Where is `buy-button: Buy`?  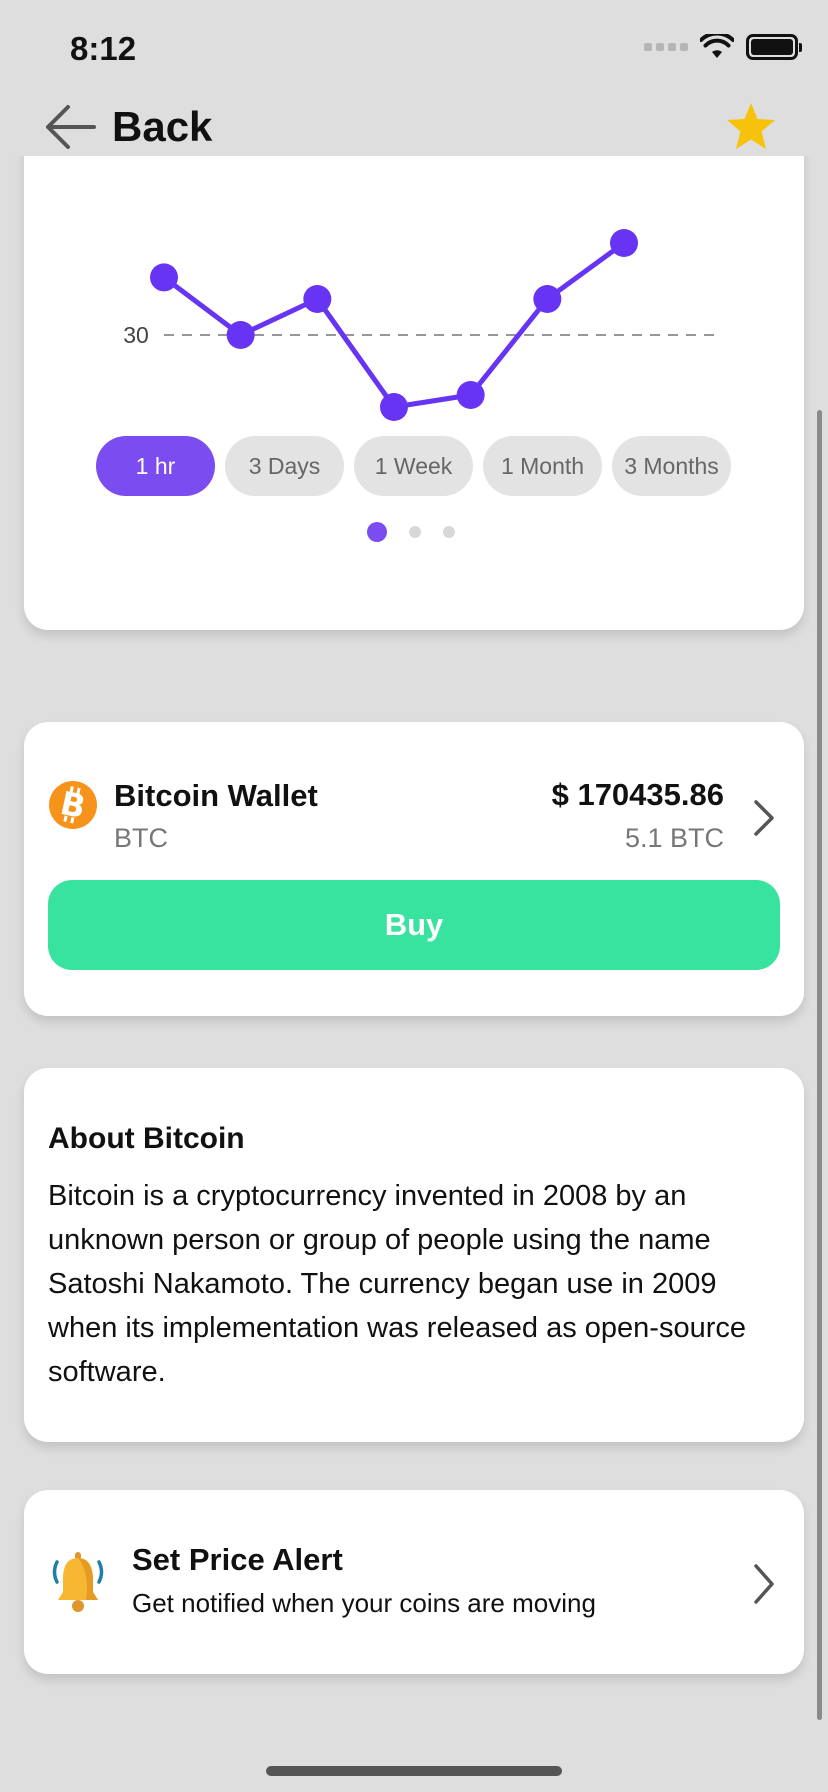 buy-button: Buy is located at coordinates (414, 925).